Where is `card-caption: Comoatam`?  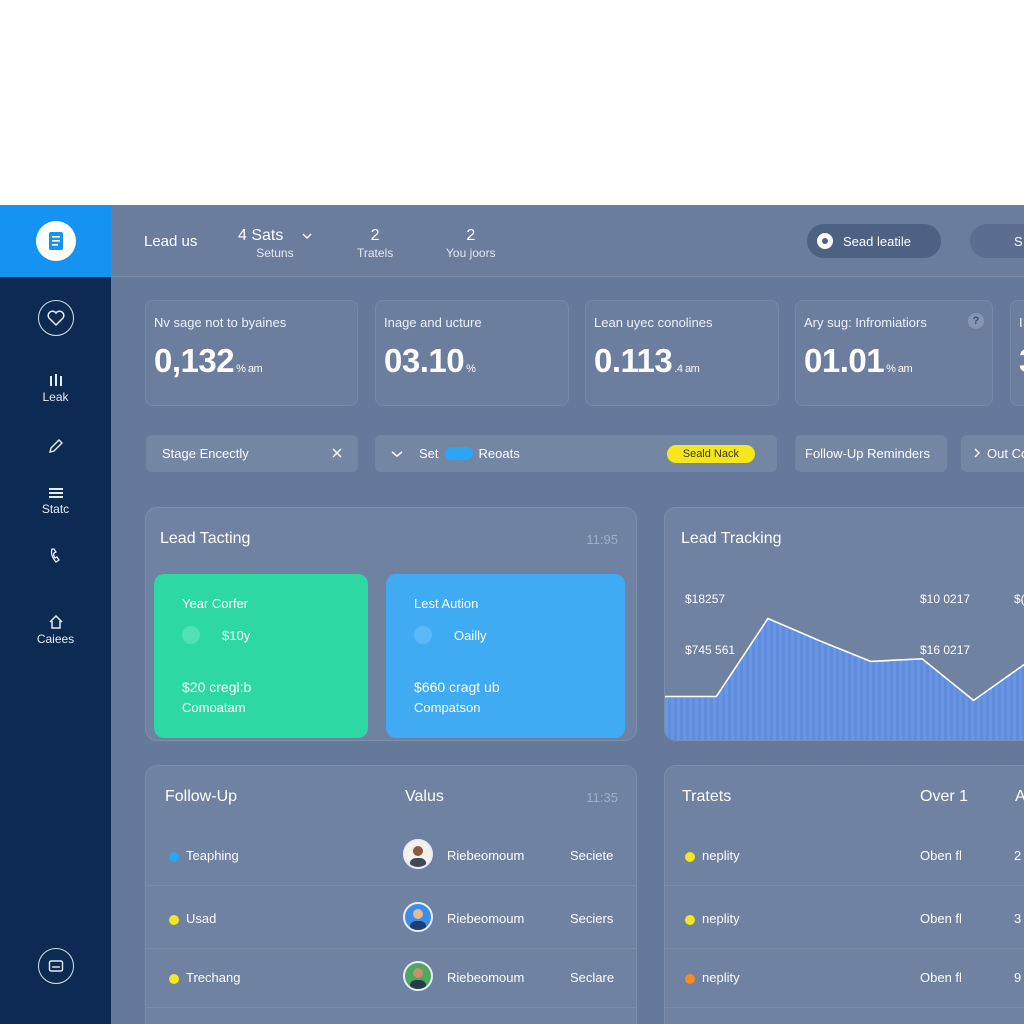 card-caption: Comoatam is located at coordinates (214, 707).